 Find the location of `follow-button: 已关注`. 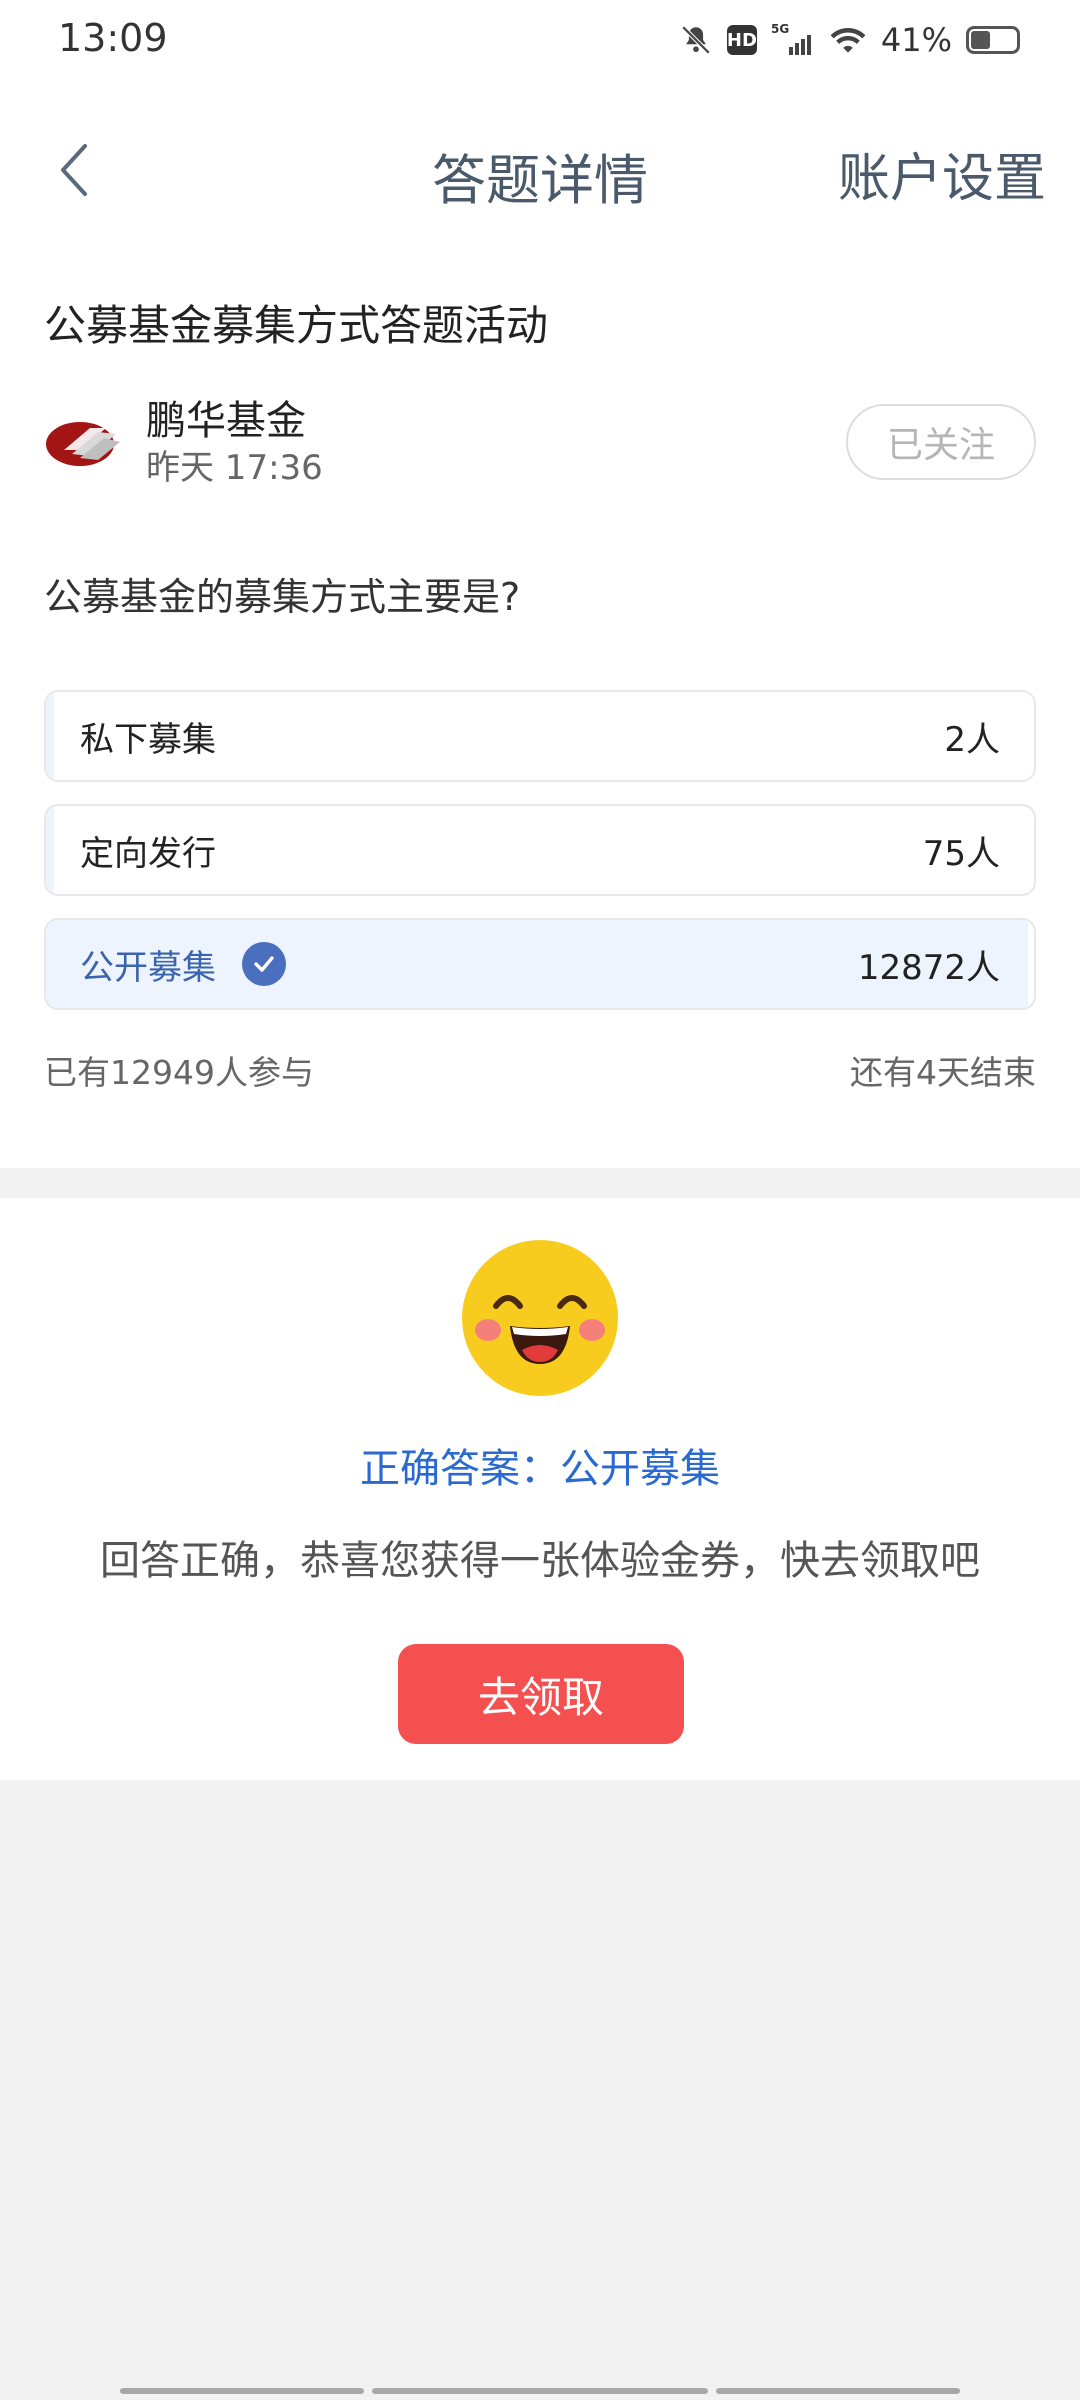

follow-button: 已关注 is located at coordinates (941, 442).